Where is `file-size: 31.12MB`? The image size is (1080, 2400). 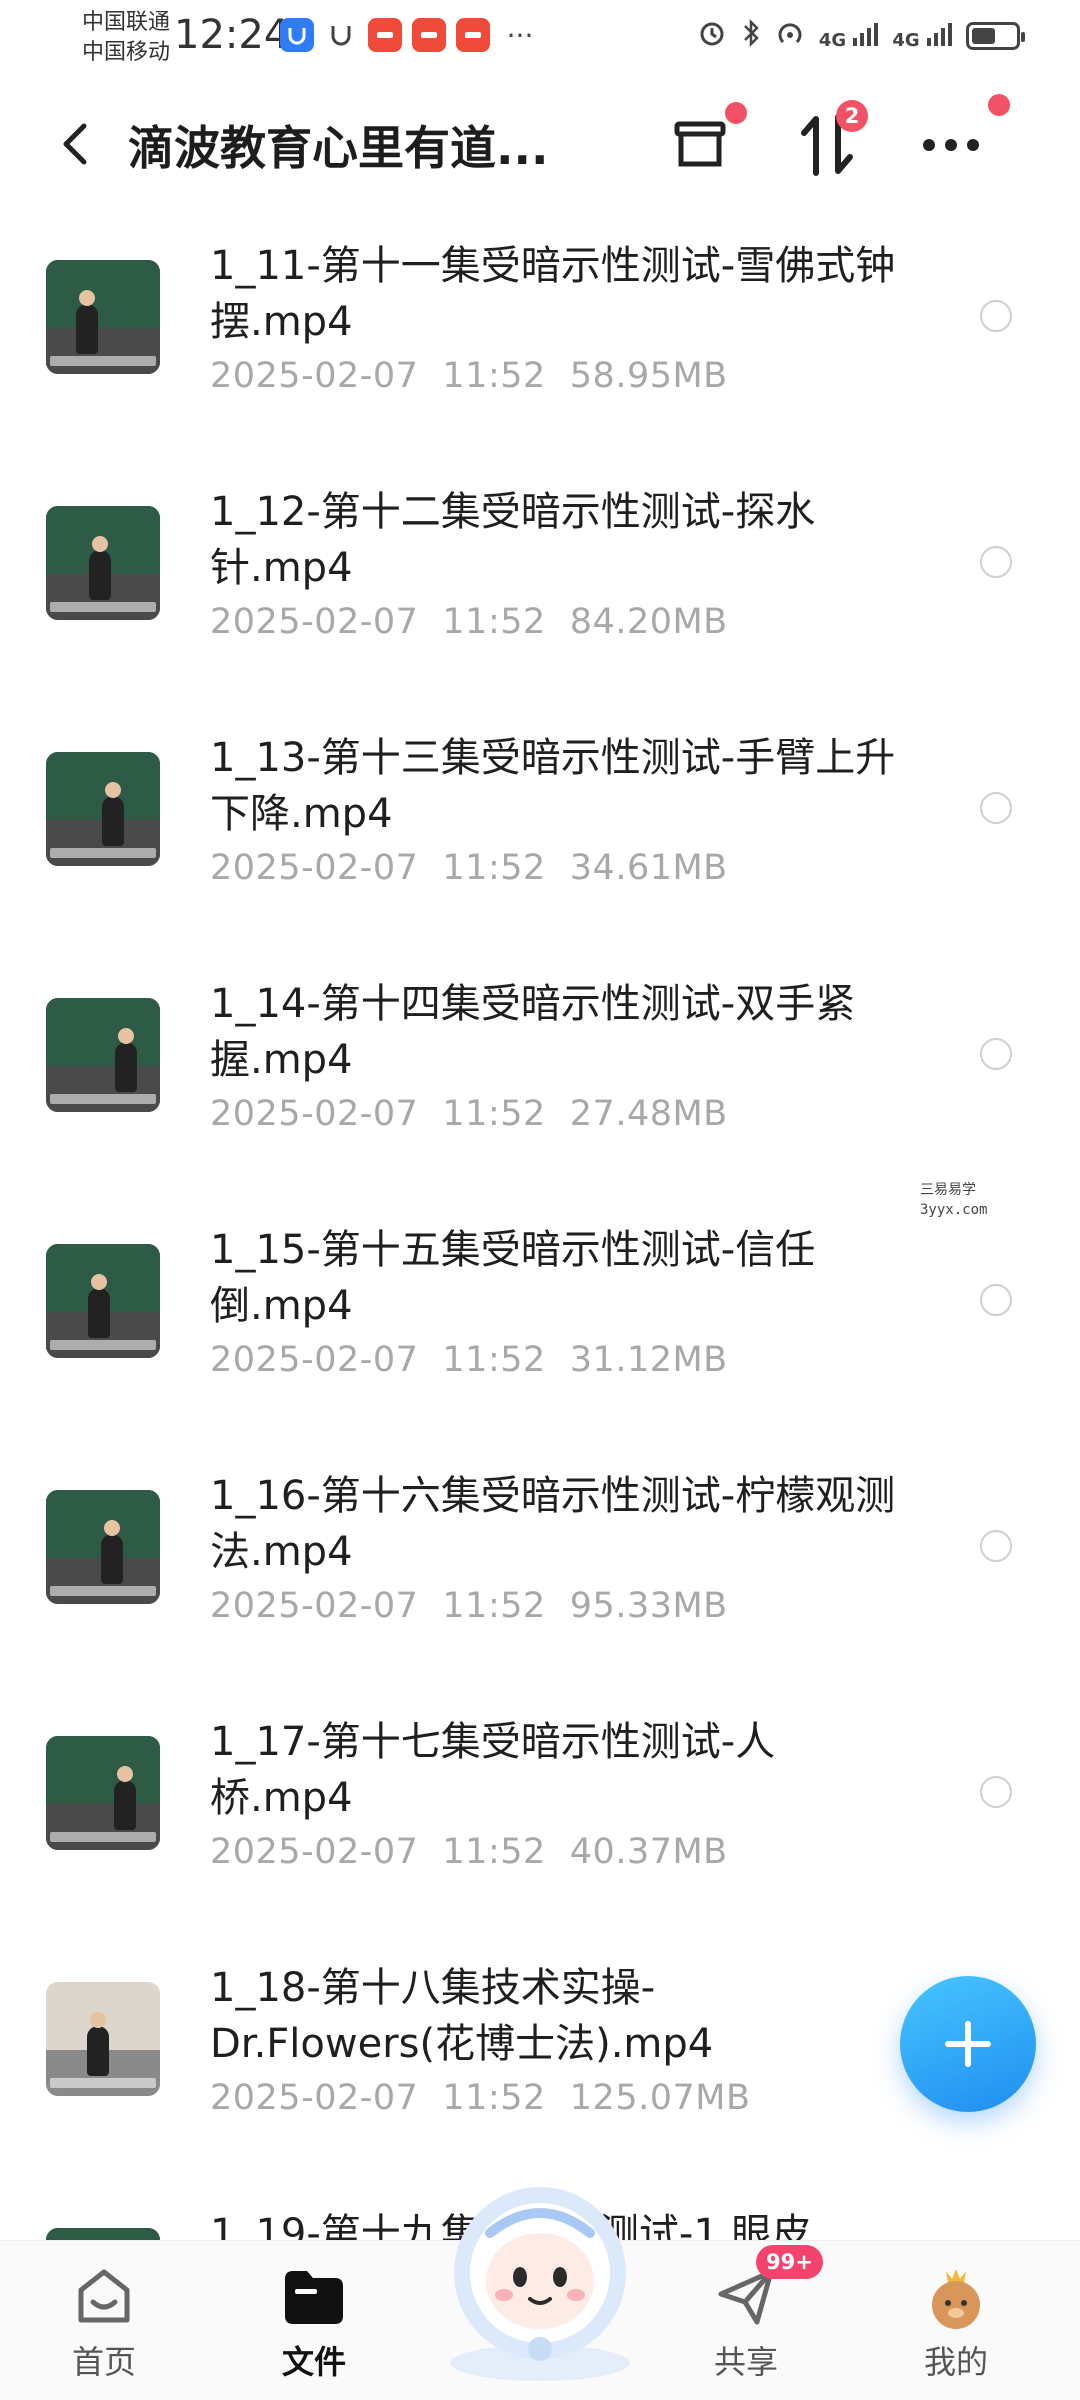 file-size: 31.12MB is located at coordinates (648, 1360).